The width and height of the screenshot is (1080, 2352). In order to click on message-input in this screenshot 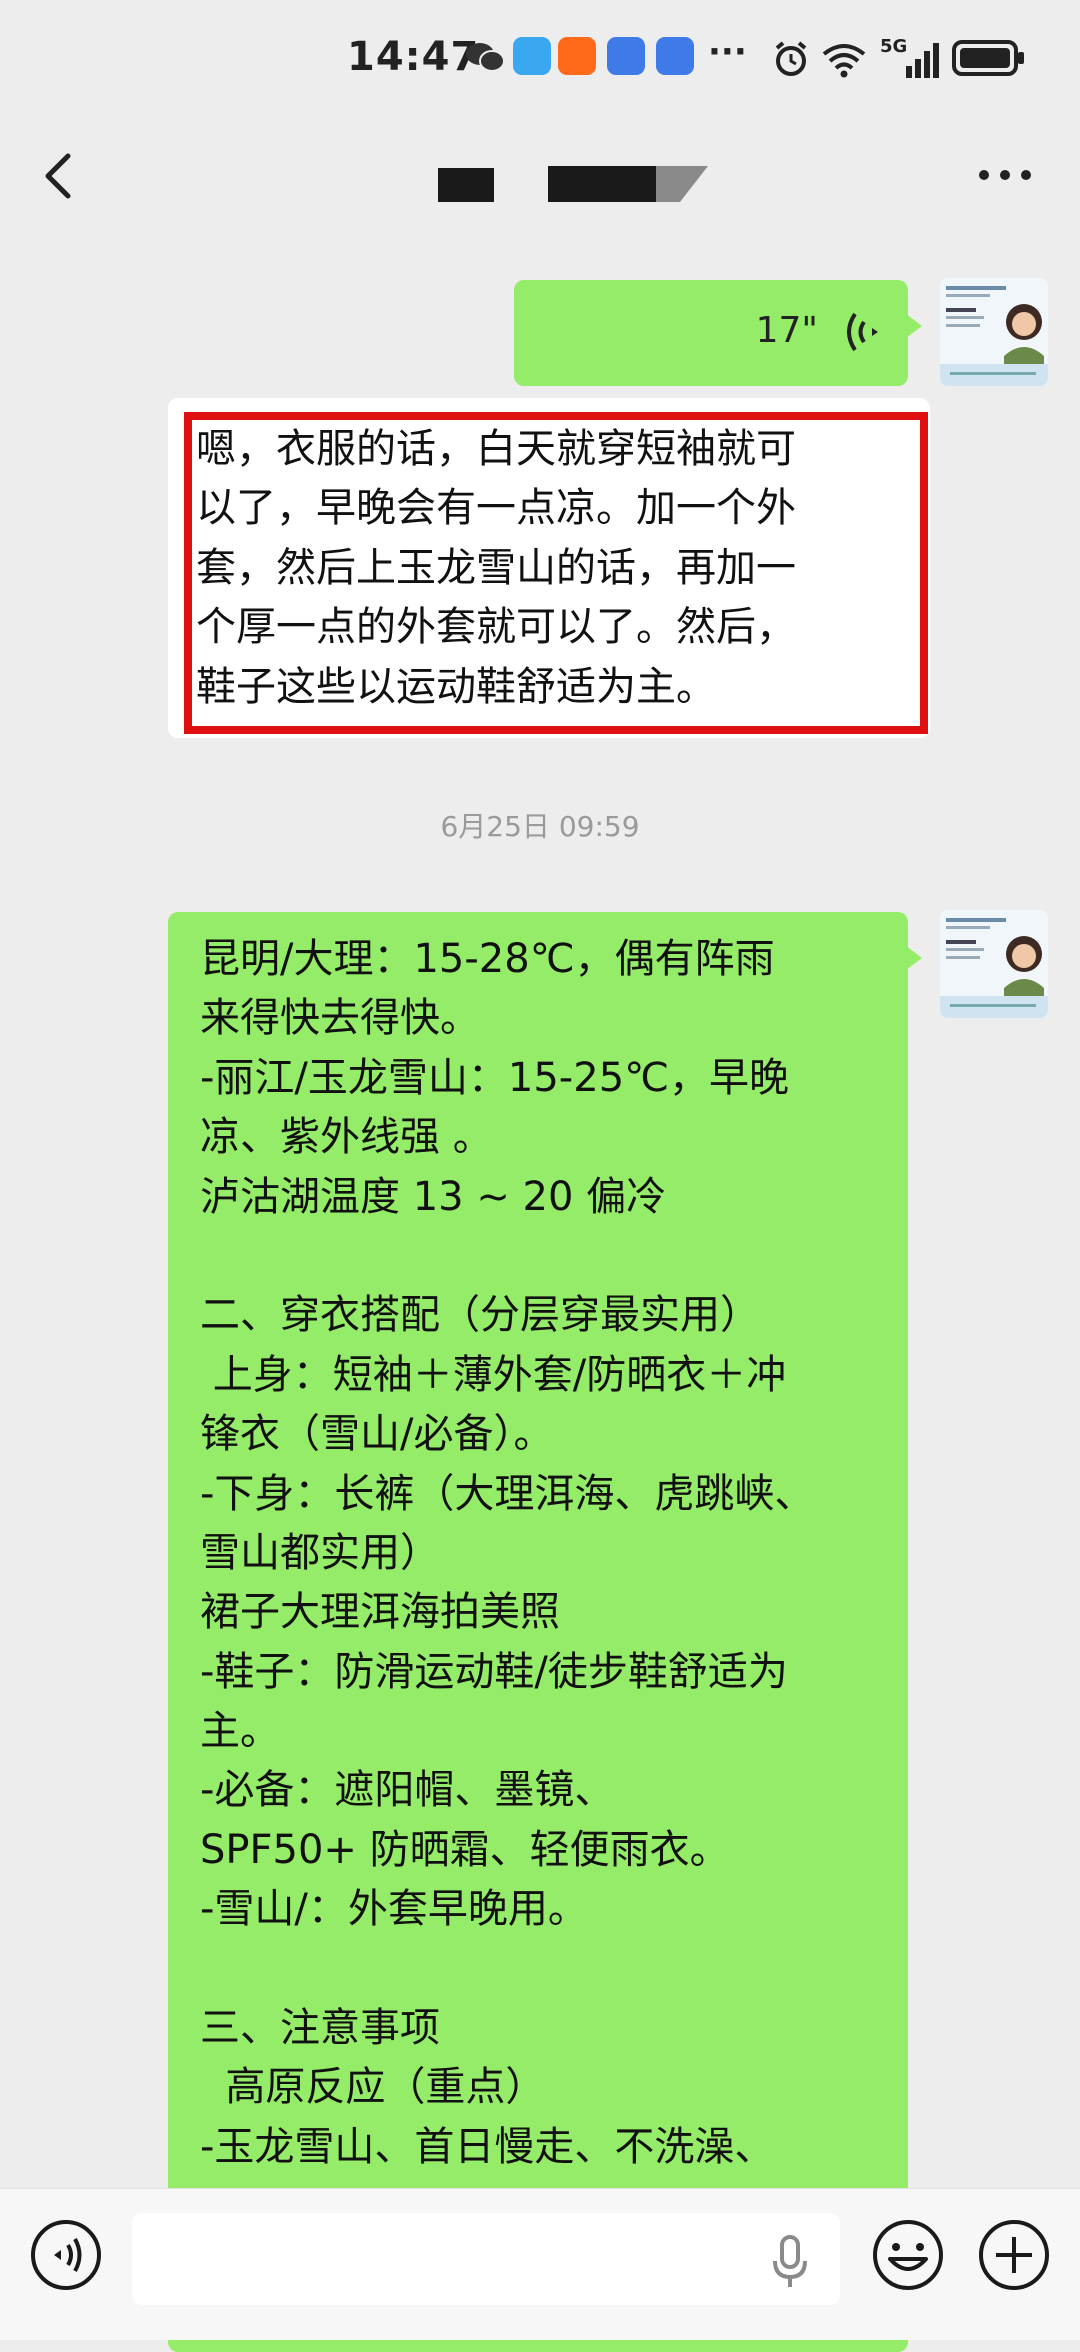, I will do `click(486, 2259)`.